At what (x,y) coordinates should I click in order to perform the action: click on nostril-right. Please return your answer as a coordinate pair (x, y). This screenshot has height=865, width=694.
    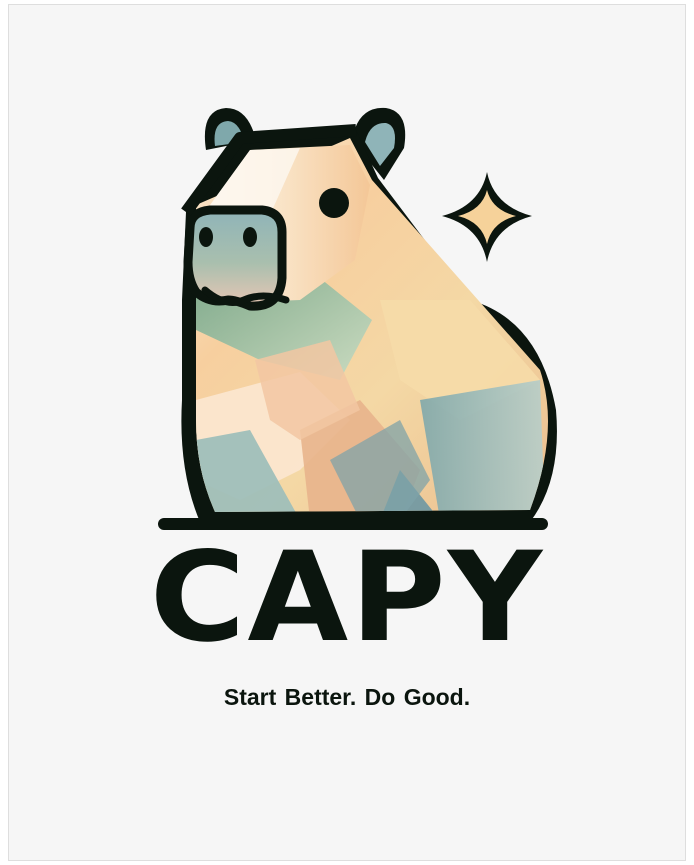
    Looking at the image, I should click on (250, 237).